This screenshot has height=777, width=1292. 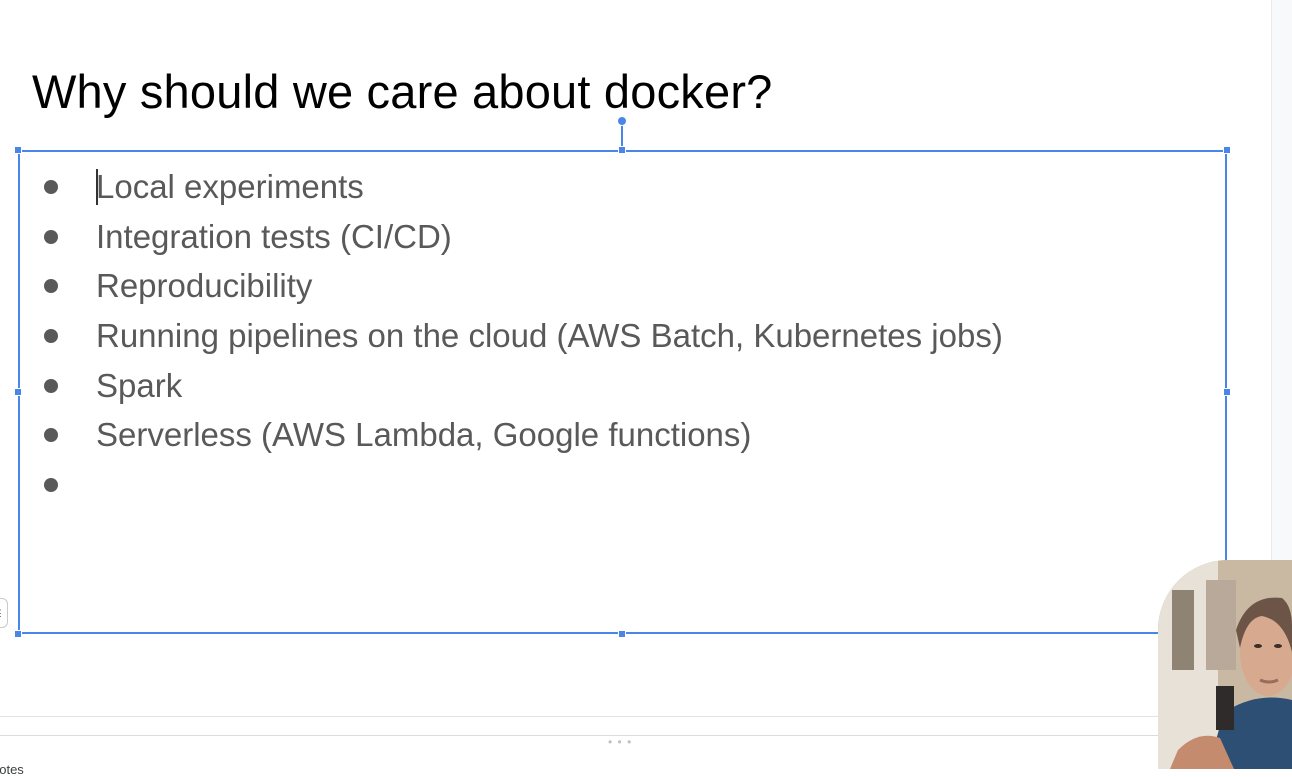 What do you see at coordinates (622, 150) in the screenshot?
I see `resize-handle-top-center` at bounding box center [622, 150].